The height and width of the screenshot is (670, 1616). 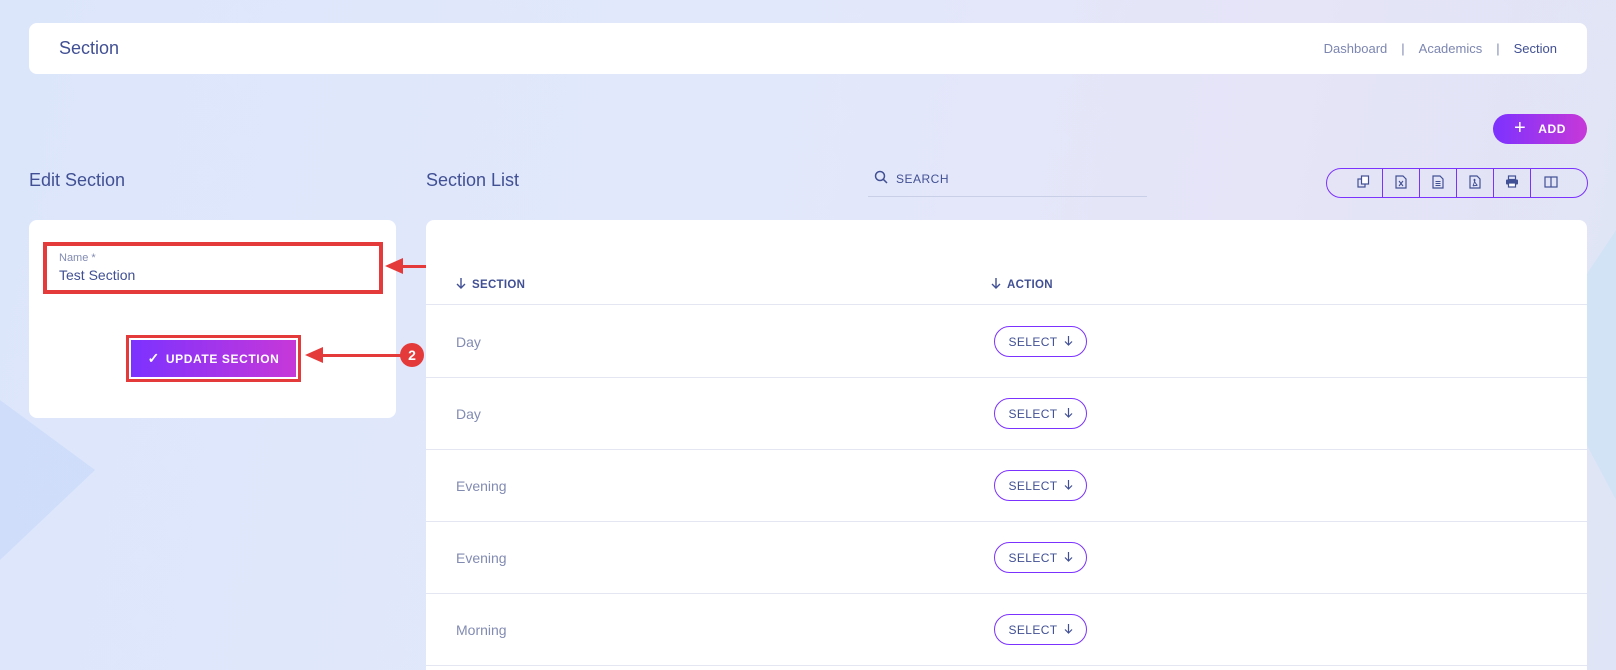 I want to click on update-section-button: ✓ UPDATE SECTION, so click(x=213, y=358).